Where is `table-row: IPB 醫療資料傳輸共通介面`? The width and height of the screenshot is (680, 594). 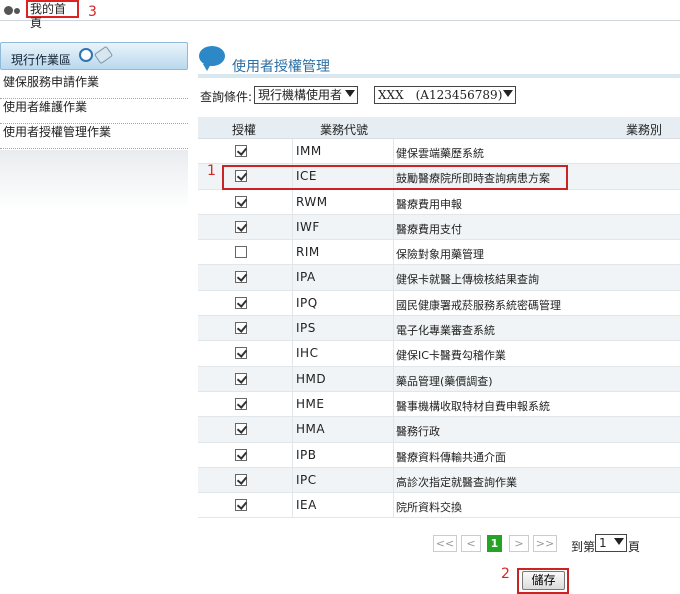 table-row: IPB 醫療資料傳輸共通介面 is located at coordinates (439, 455).